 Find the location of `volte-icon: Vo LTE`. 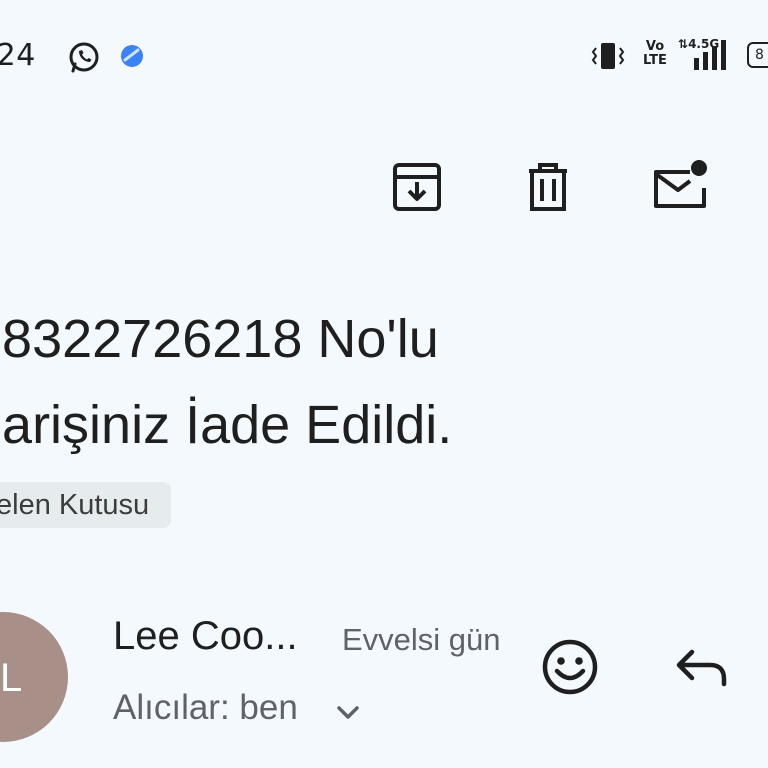

volte-icon: Vo LTE is located at coordinates (655, 54).